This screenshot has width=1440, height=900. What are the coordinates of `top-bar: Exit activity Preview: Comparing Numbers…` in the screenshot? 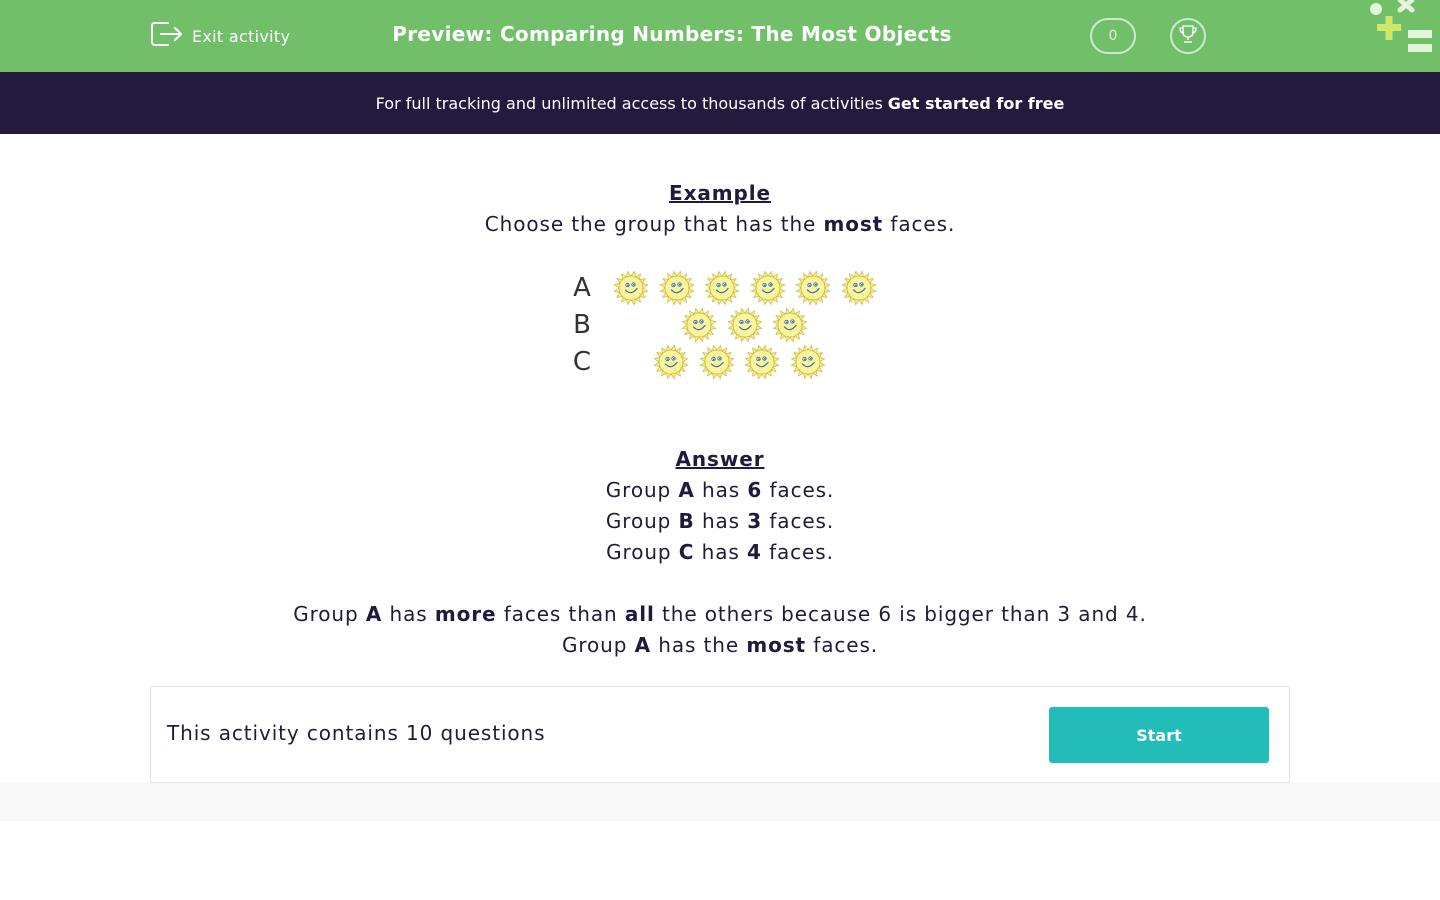 It's located at (720, 36).